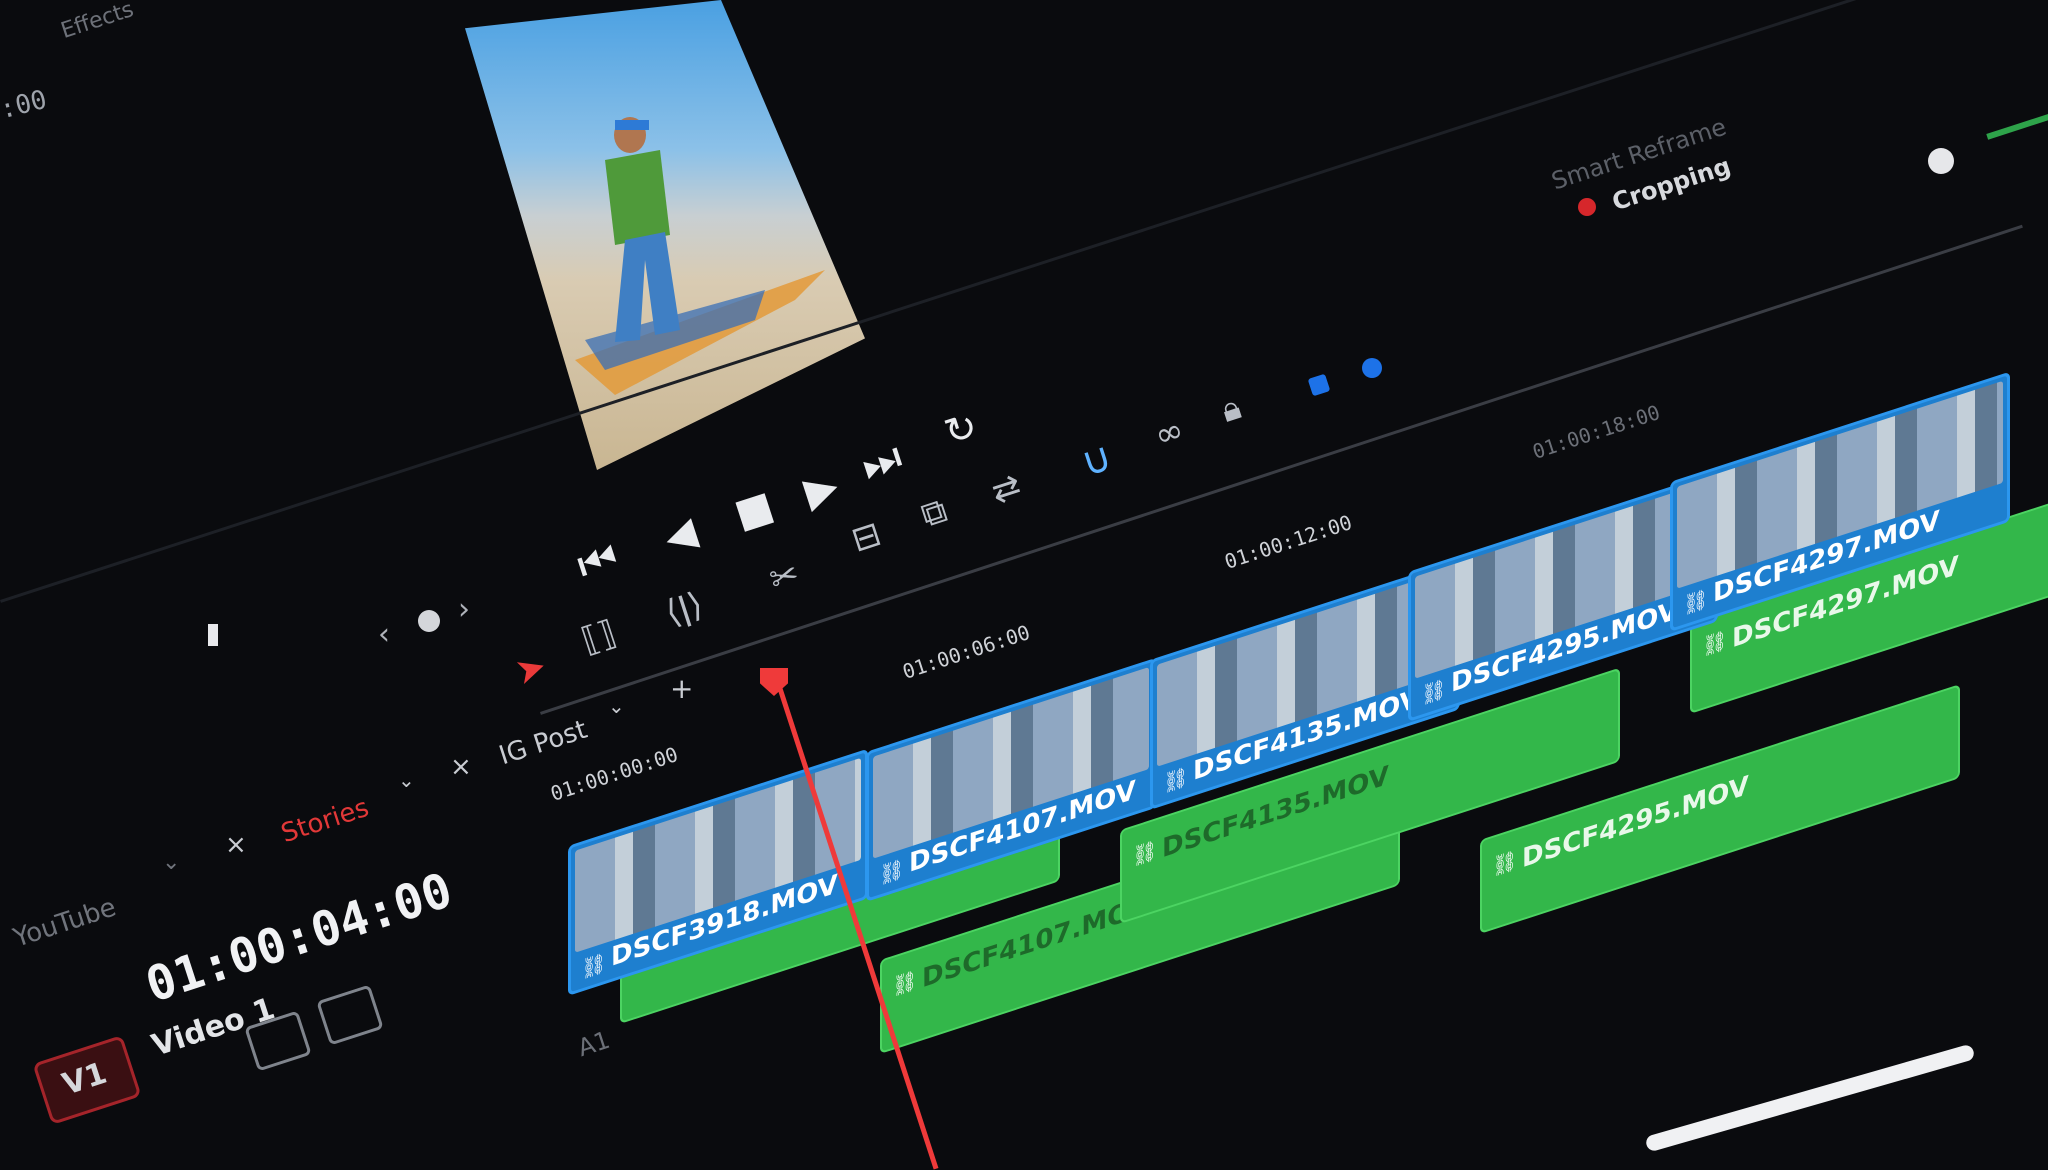 This screenshot has width=2048, height=1170. What do you see at coordinates (2017, 123) in the screenshot?
I see `inspector-status-bar` at bounding box center [2017, 123].